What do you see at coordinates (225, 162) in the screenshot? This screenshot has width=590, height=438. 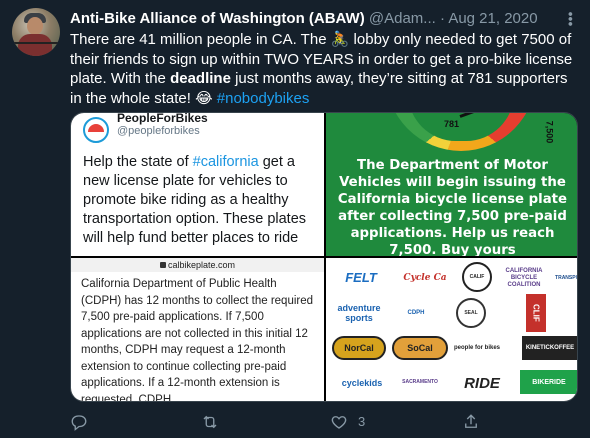 I see `pfb-hashtag: #california` at bounding box center [225, 162].